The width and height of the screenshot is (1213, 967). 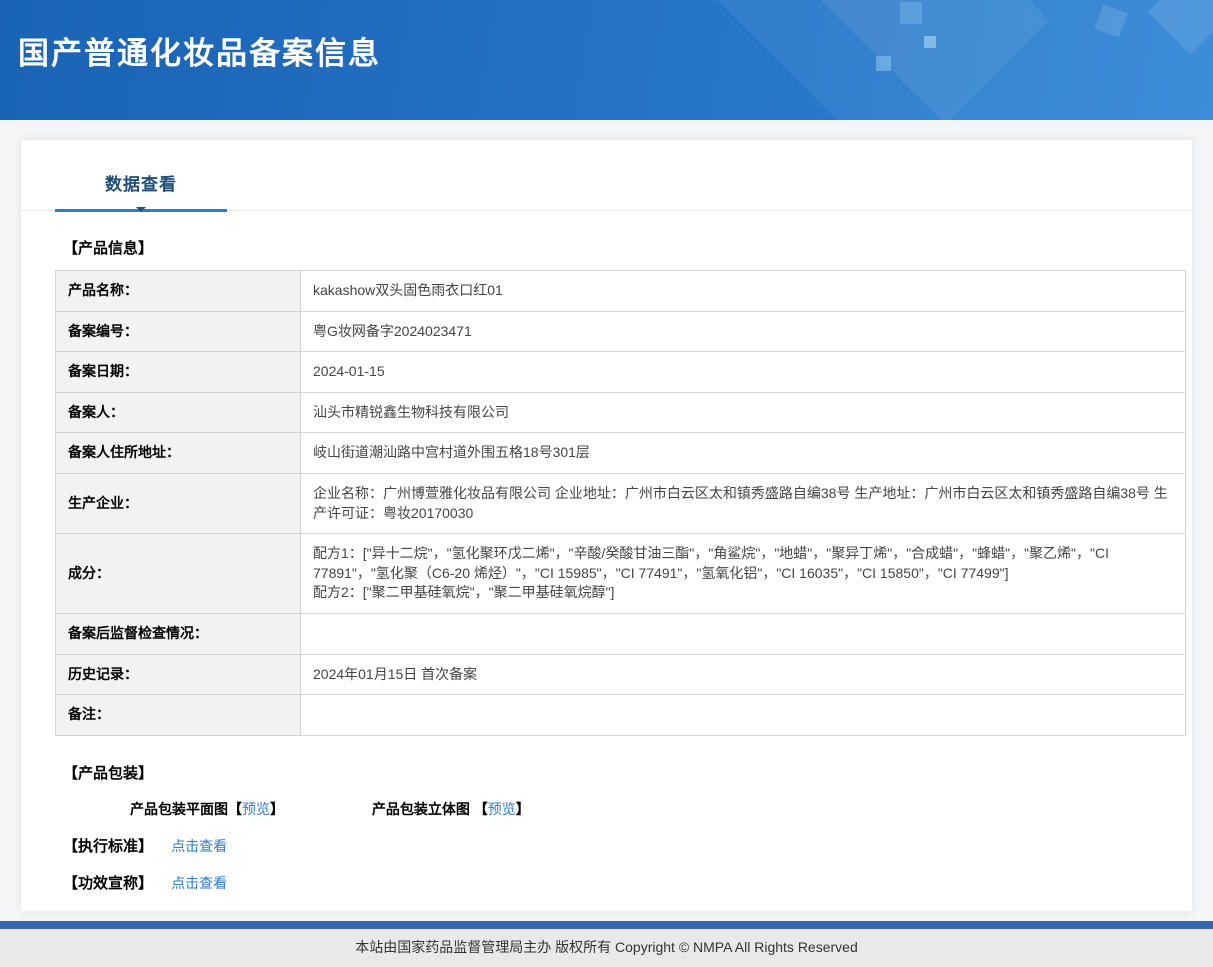 I want to click on packaging-row: 产品包装平面图【预览】 产品包装立体图 【预览】, so click(x=658, y=809).